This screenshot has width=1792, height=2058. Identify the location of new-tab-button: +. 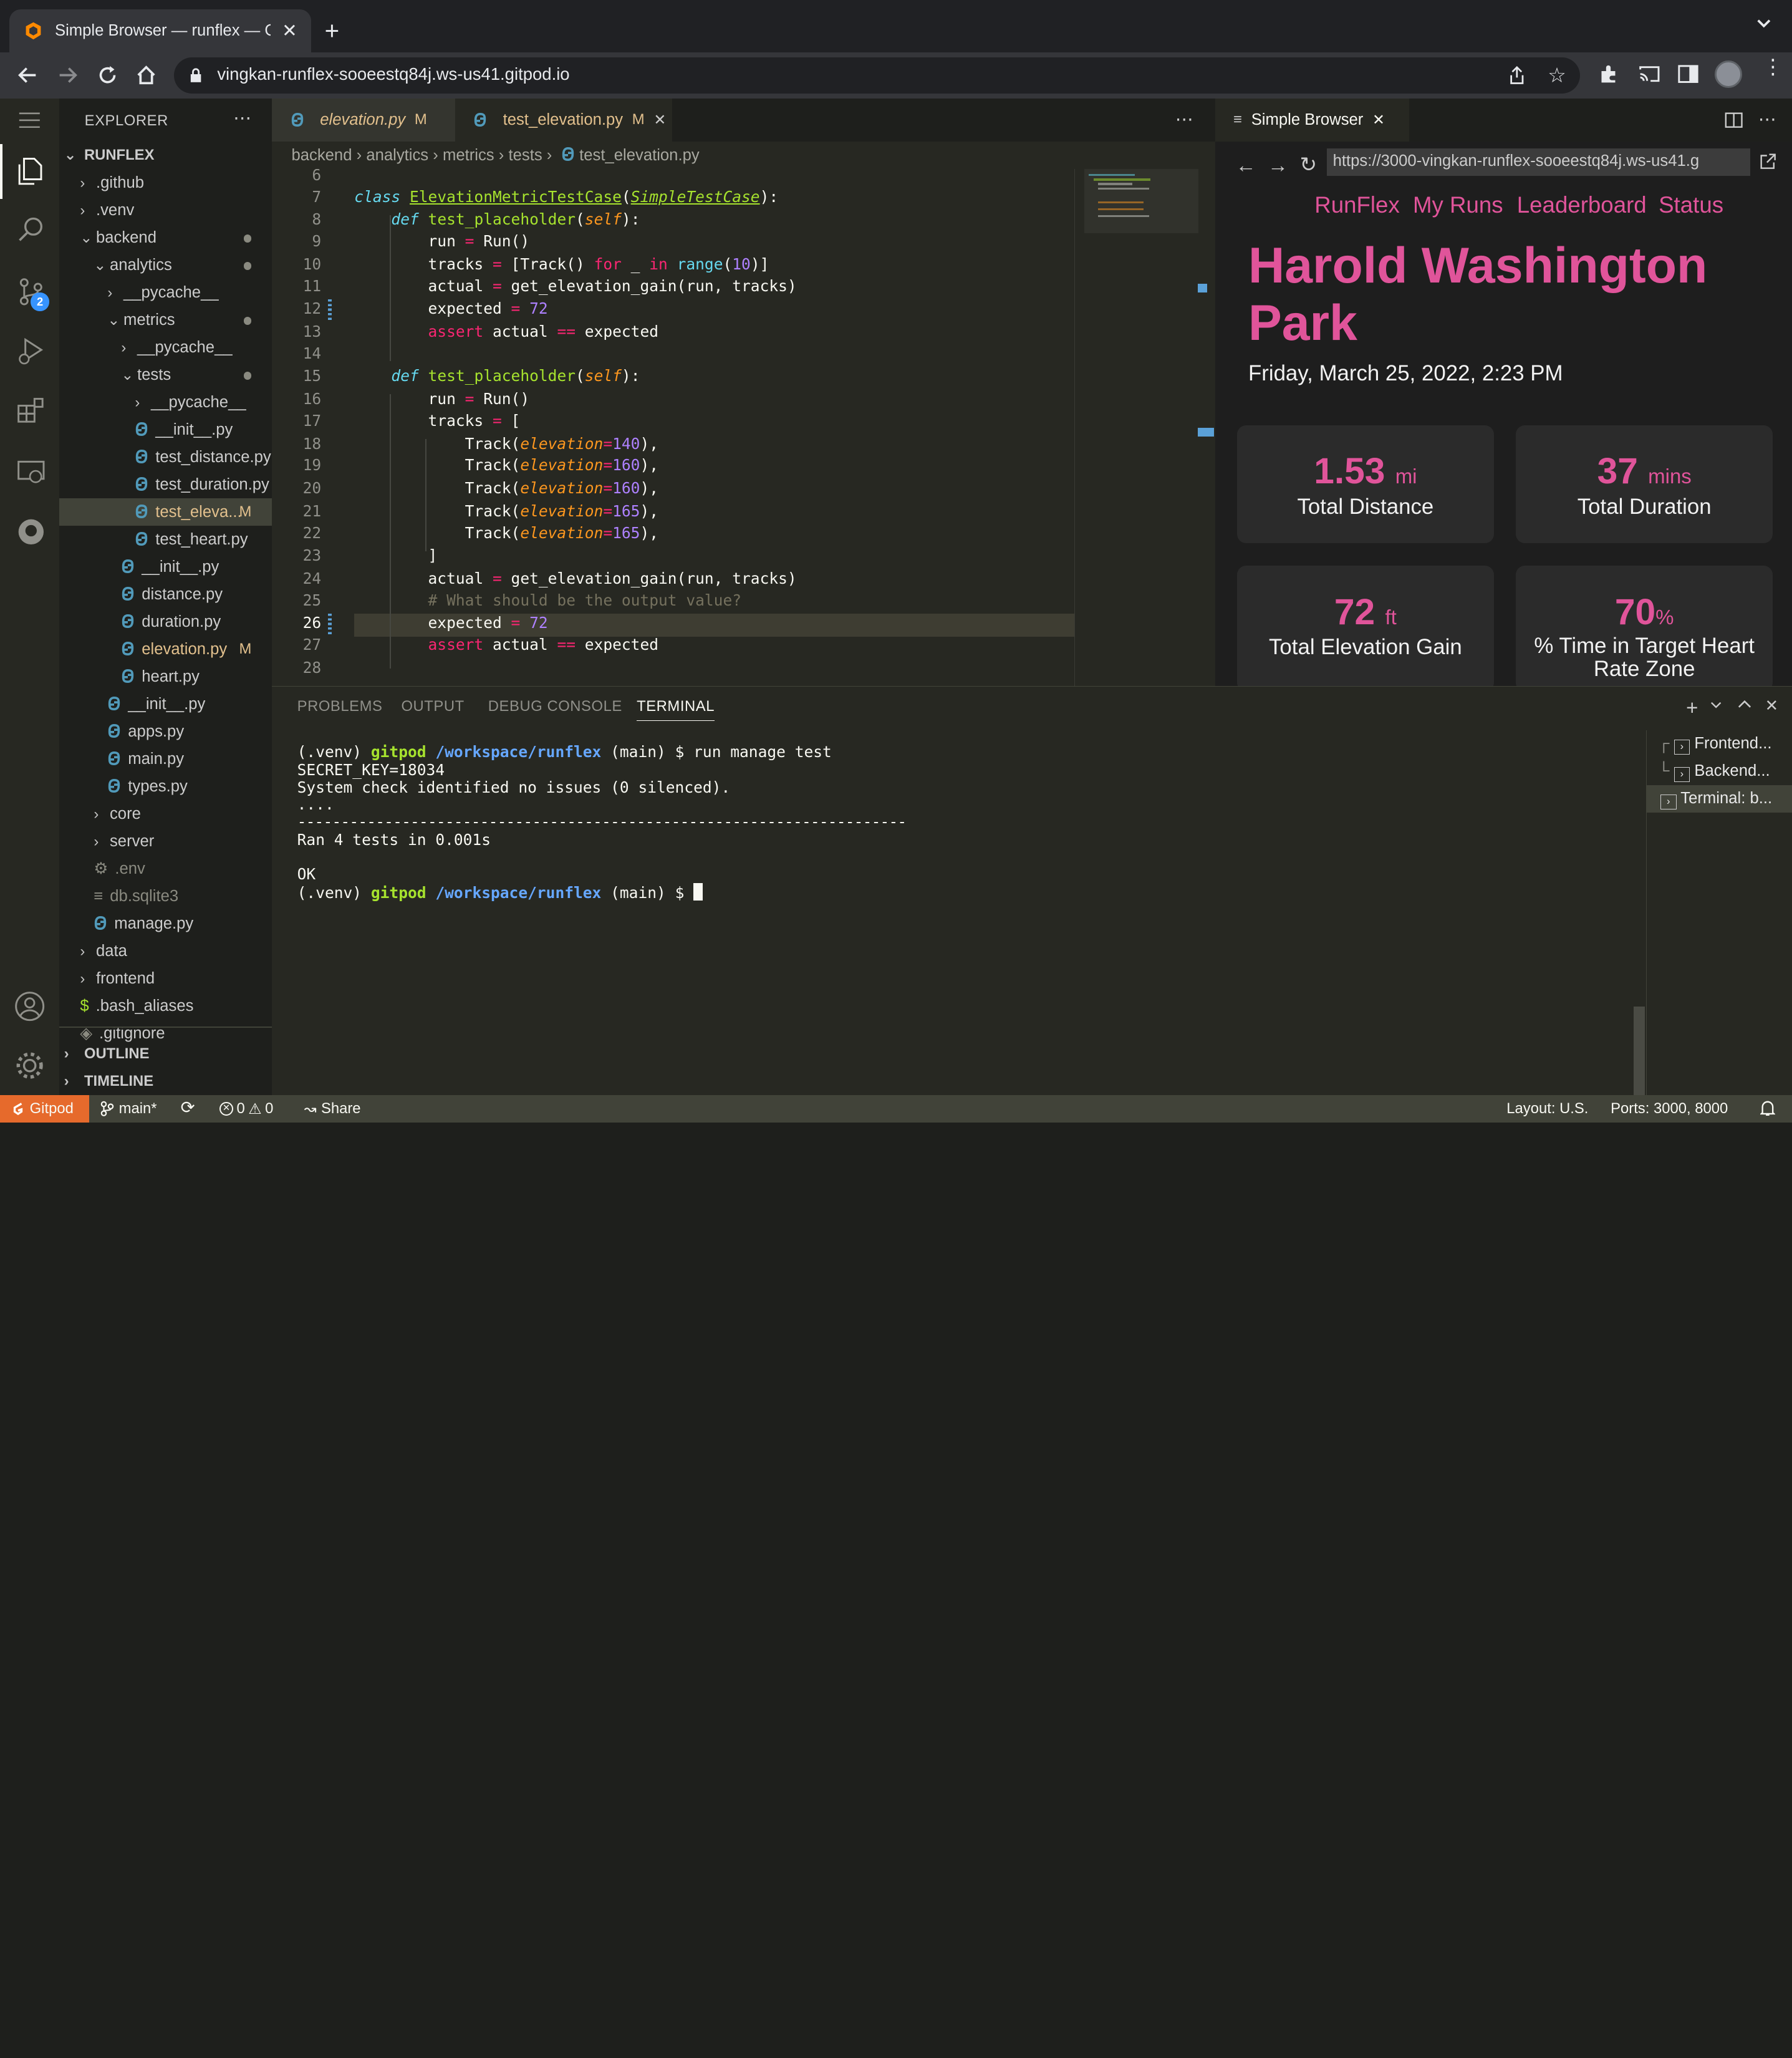
(332, 31).